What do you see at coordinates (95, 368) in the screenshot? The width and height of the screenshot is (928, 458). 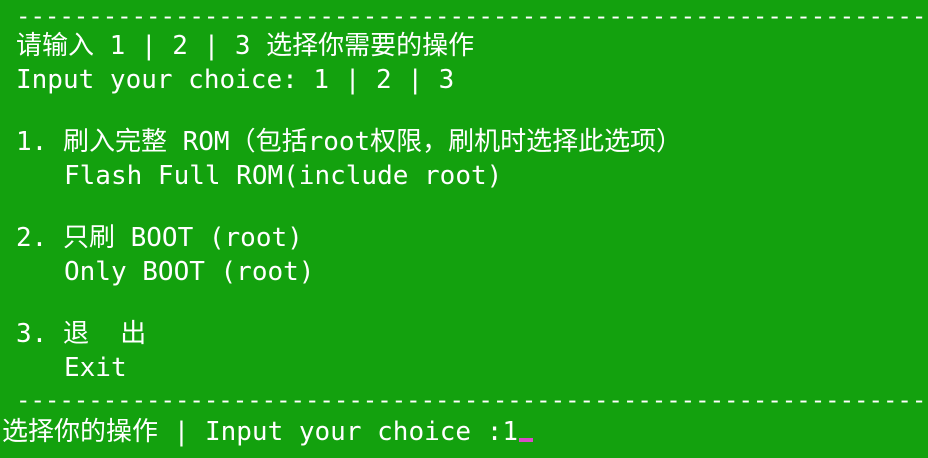 I see `option-3-en: Exit` at bounding box center [95, 368].